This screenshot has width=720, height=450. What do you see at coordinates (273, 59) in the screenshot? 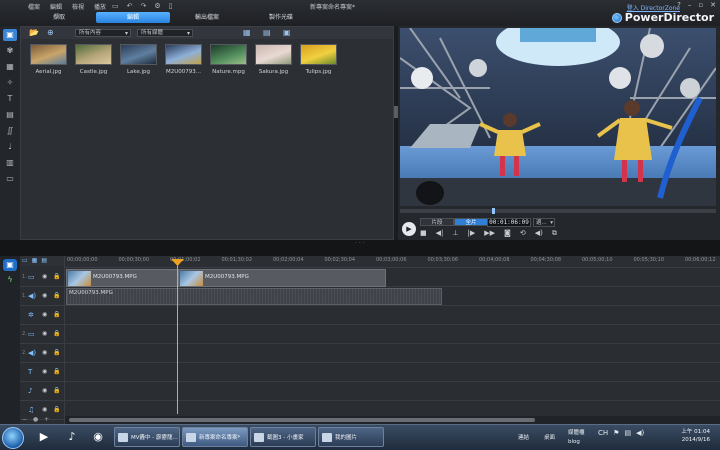
I see `library-item: Sakura.jpg` at bounding box center [273, 59].